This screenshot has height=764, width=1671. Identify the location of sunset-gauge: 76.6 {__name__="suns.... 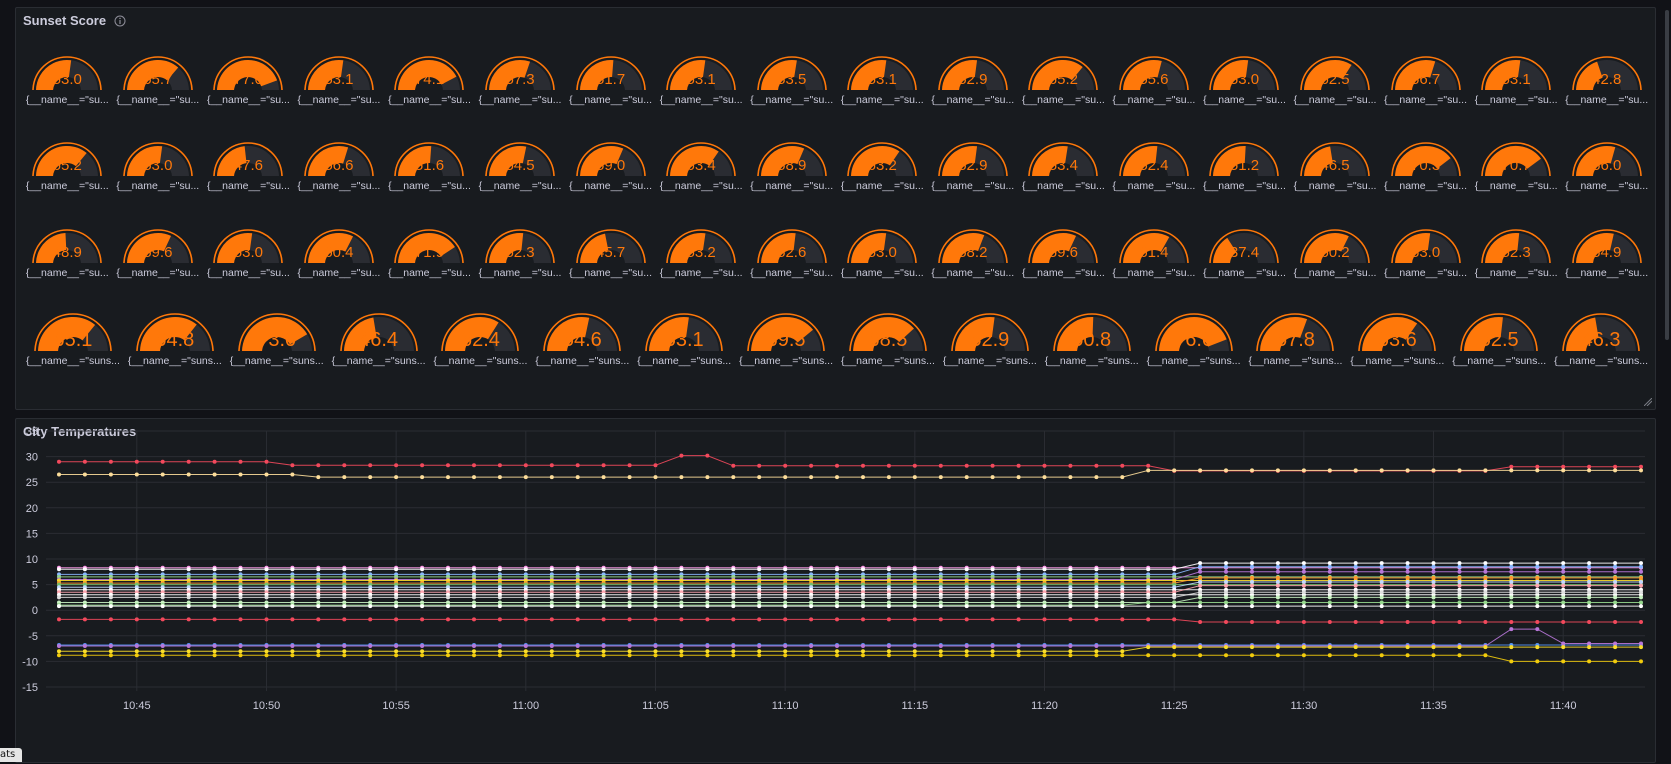
(1194, 339).